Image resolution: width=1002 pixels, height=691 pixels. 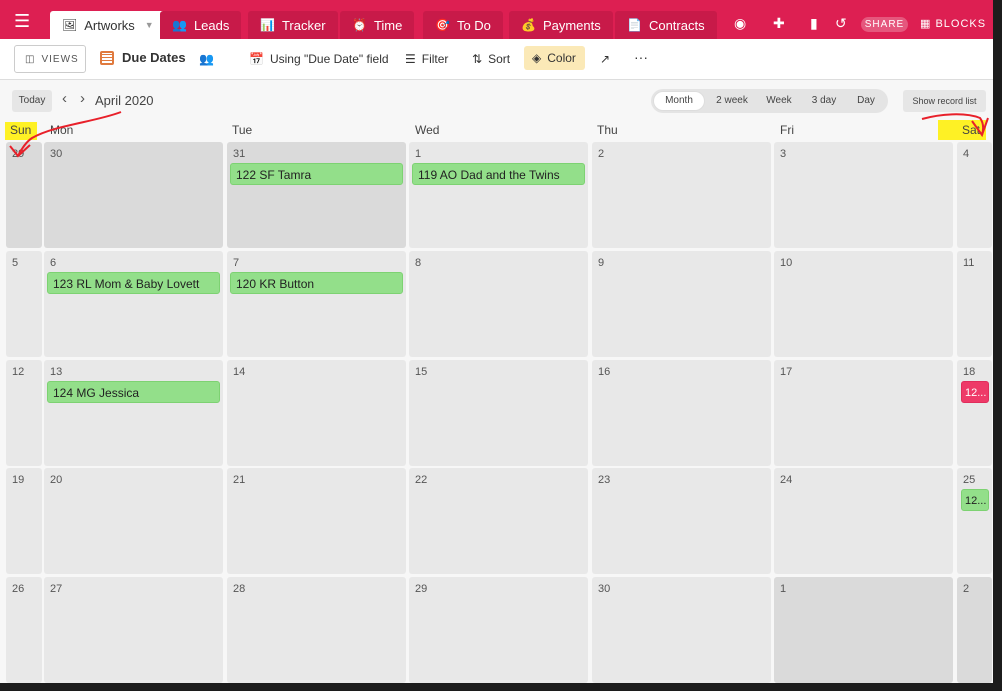 What do you see at coordinates (201, 25) in the screenshot?
I see `tab-leads: 👥 Leads` at bounding box center [201, 25].